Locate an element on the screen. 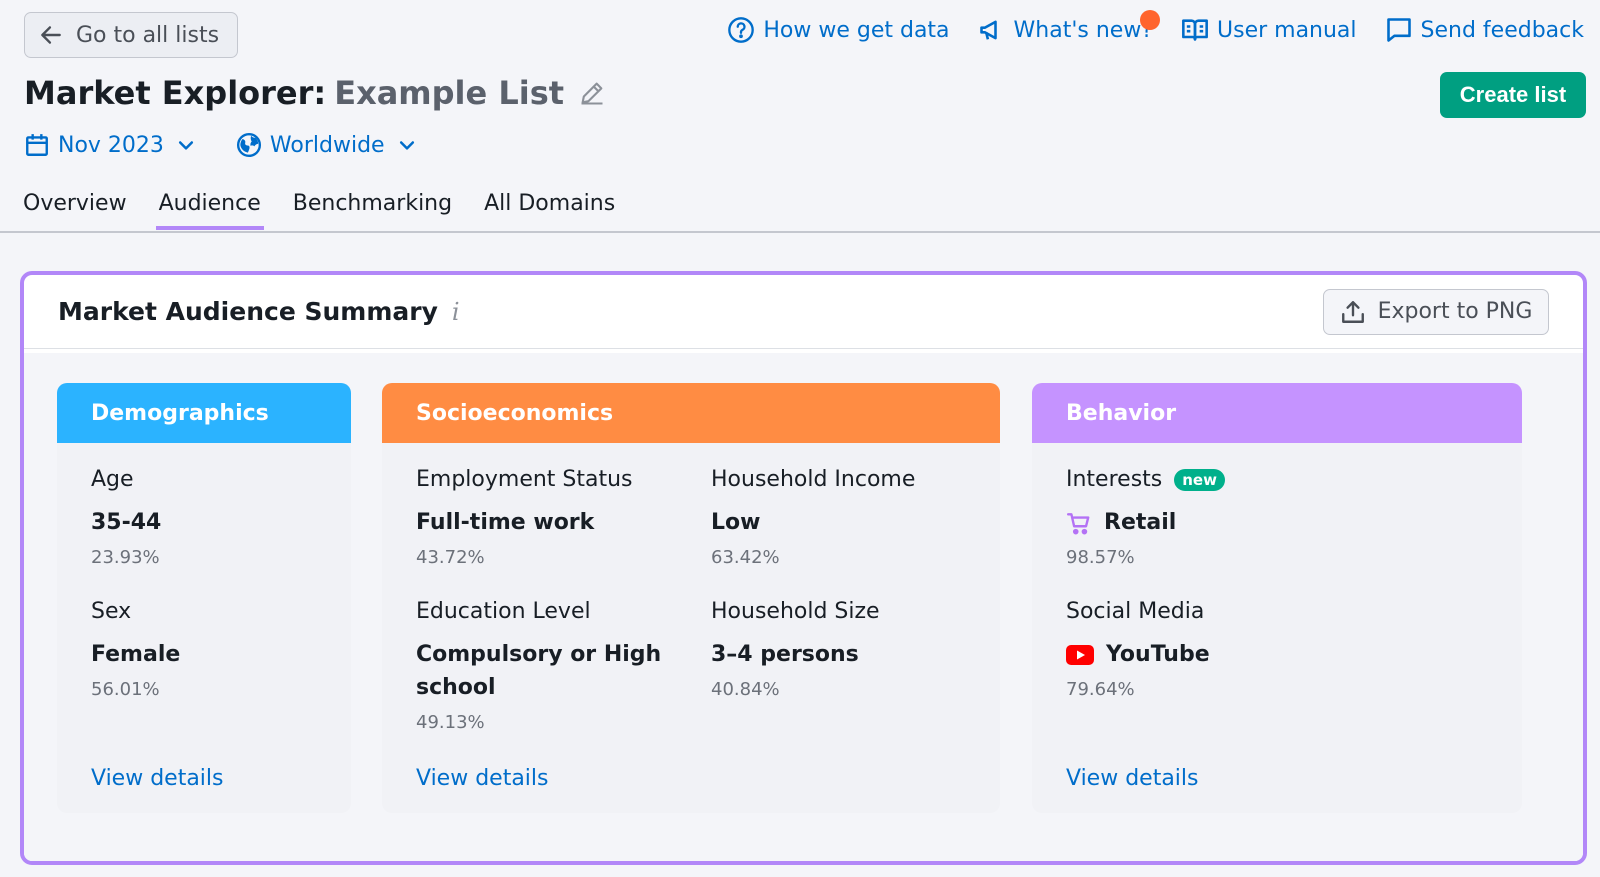 Image resolution: width=1600 pixels, height=877 pixels. filters: Nov 2023 Worldwide is located at coordinates (220, 145).